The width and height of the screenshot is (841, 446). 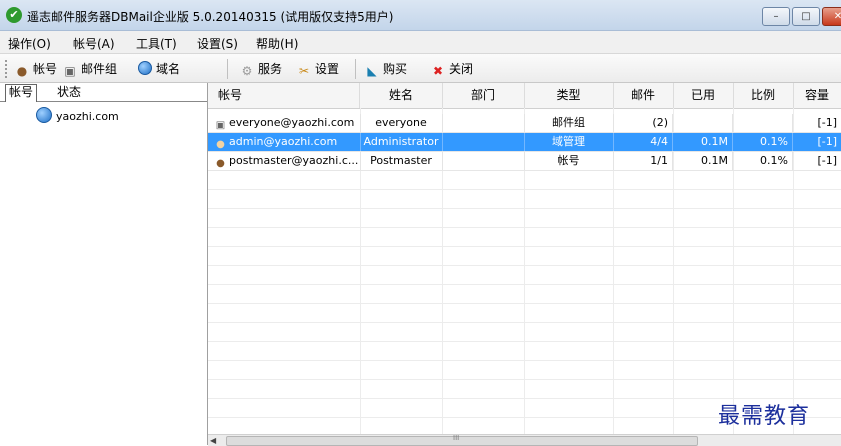 What do you see at coordinates (831, 16) in the screenshot?
I see `close-window-button: ✕` at bounding box center [831, 16].